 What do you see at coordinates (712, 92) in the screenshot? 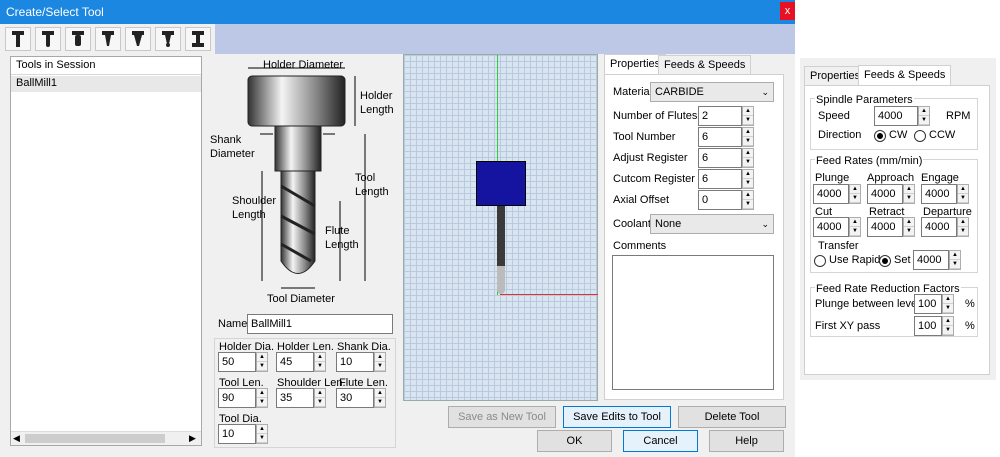
I see `material-select: CARBIDE ⌄` at bounding box center [712, 92].